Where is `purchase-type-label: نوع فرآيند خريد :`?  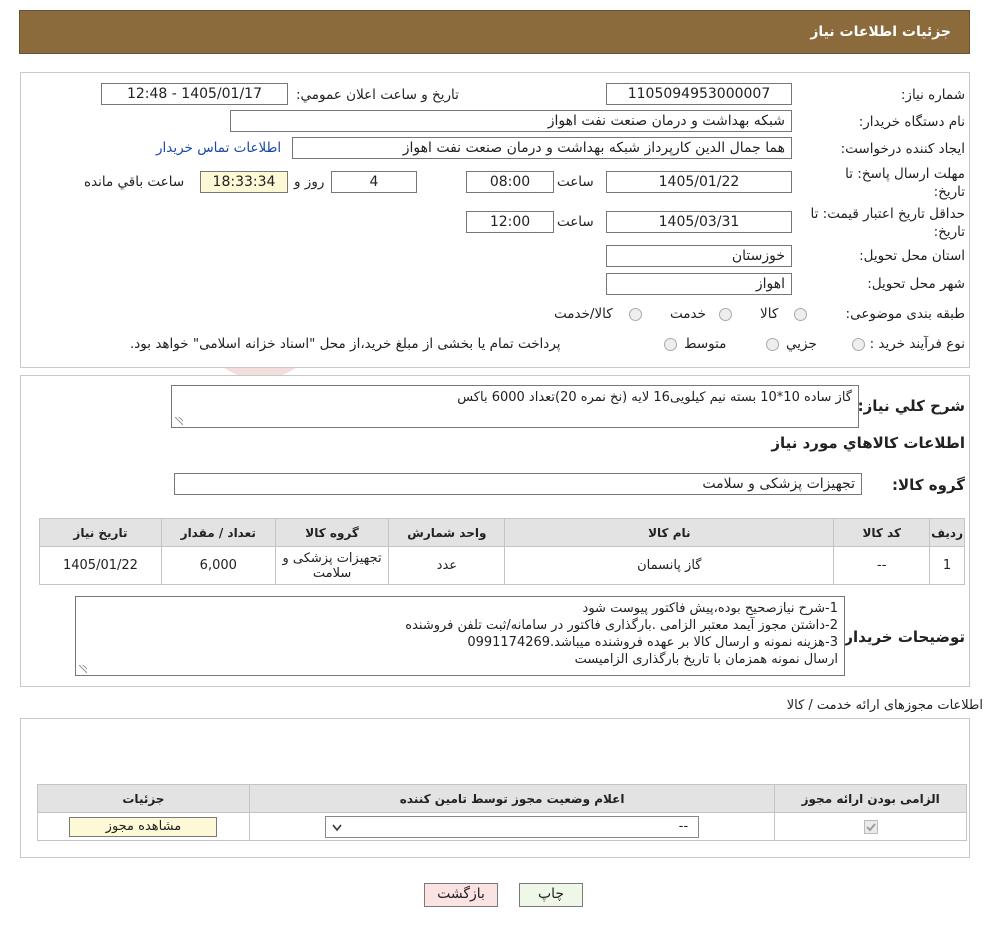 purchase-type-label: نوع فرآيند خريد : is located at coordinates (917, 344).